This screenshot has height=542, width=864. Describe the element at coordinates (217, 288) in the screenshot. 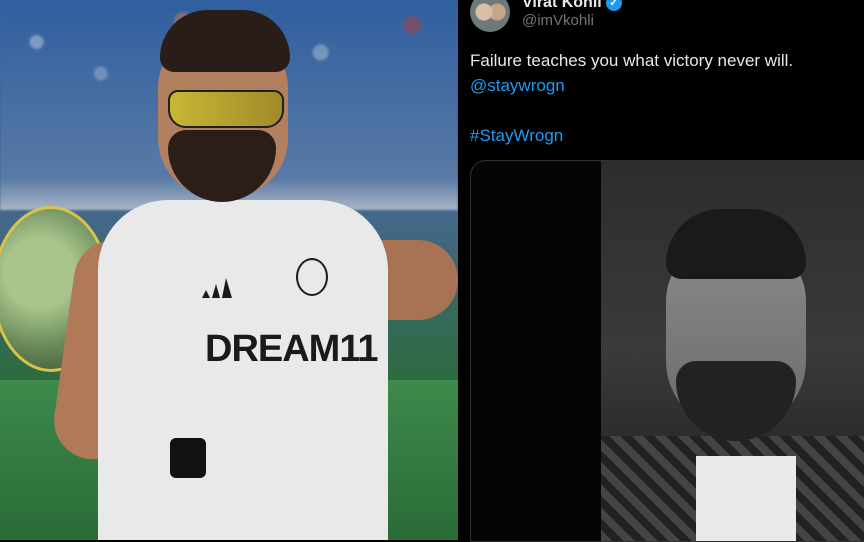

I see `adidas-logo-icon` at that location.